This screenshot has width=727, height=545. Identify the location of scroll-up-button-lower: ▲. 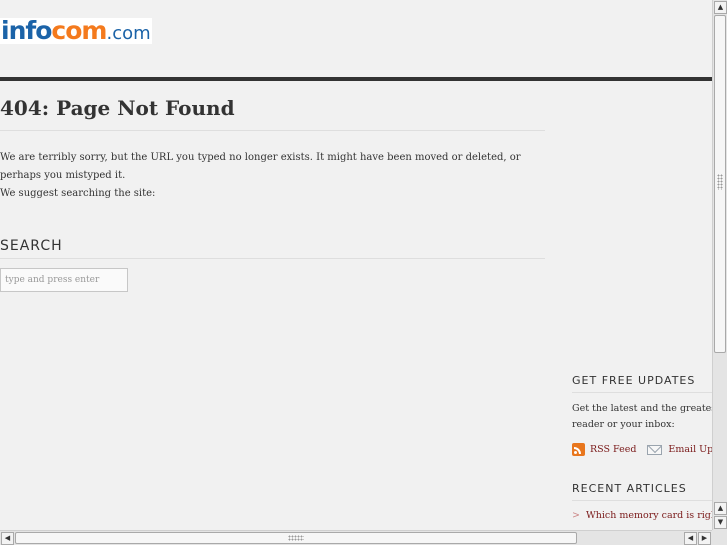
(720, 508).